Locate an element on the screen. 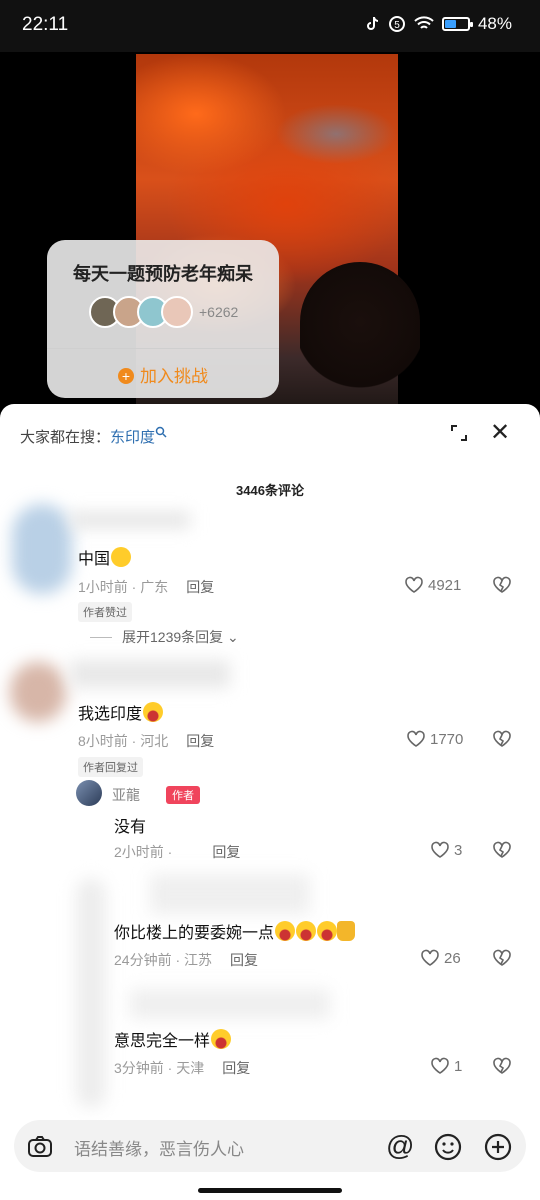 Image resolution: width=540 pixels, height=1200 pixels. divider is located at coordinates (163, 348).